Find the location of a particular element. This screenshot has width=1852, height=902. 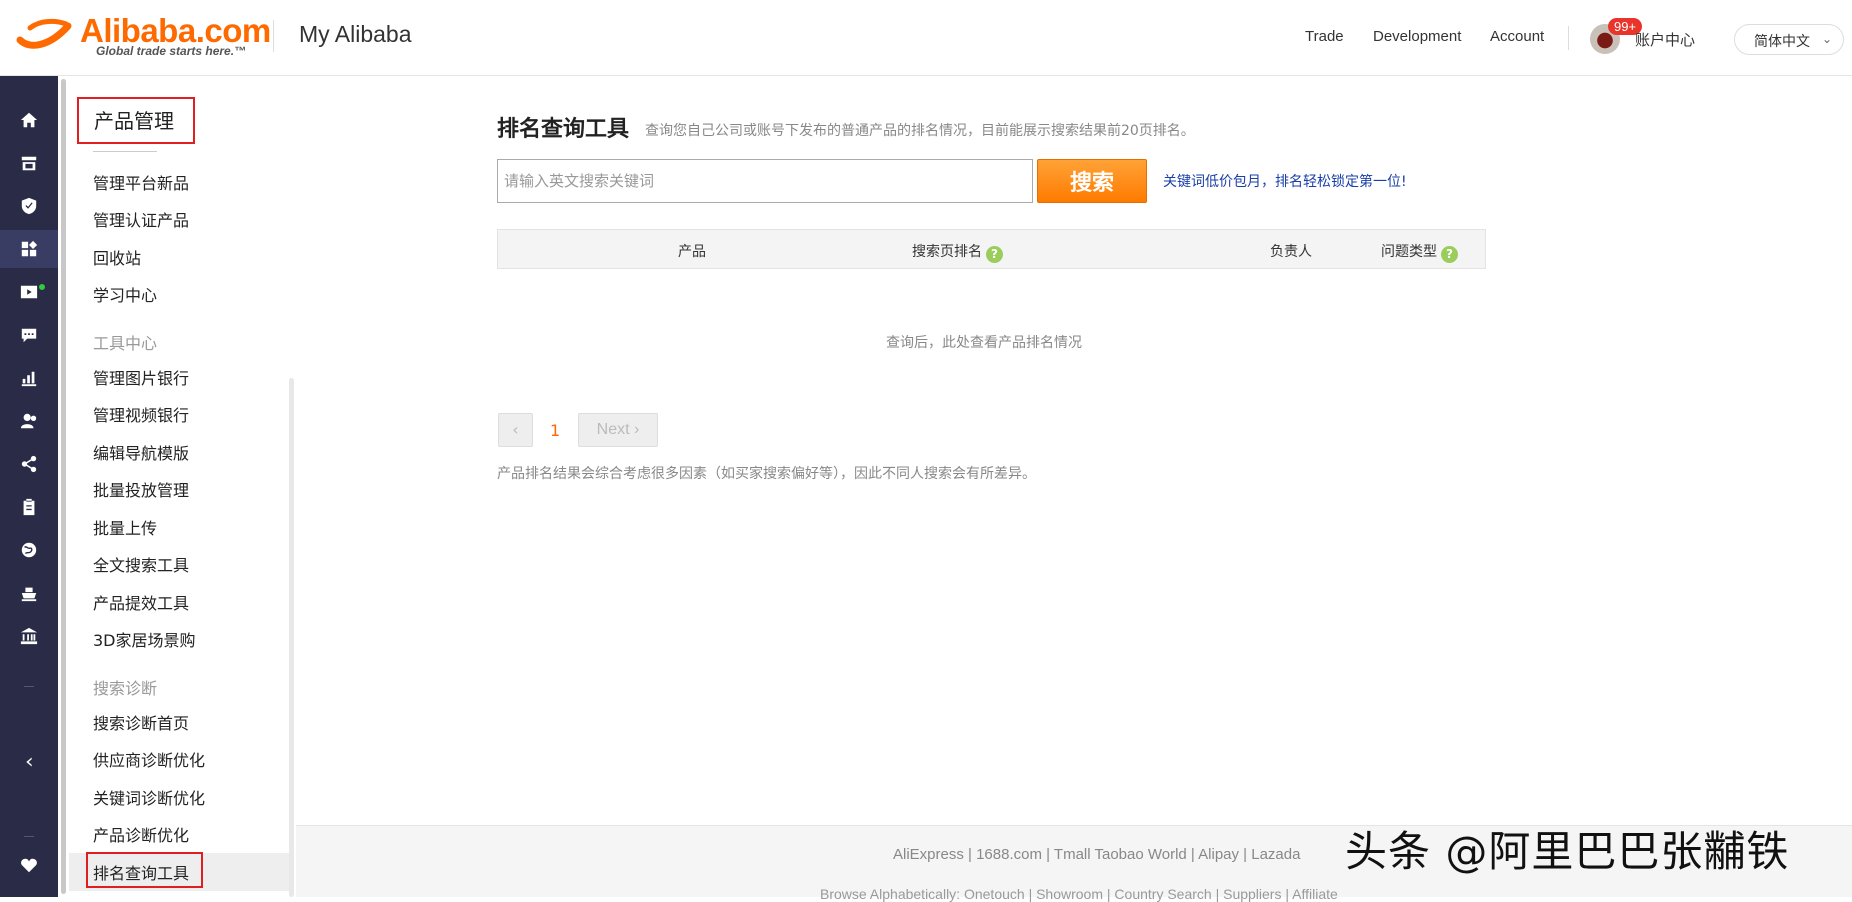

rail-products is located at coordinates (29, 249).